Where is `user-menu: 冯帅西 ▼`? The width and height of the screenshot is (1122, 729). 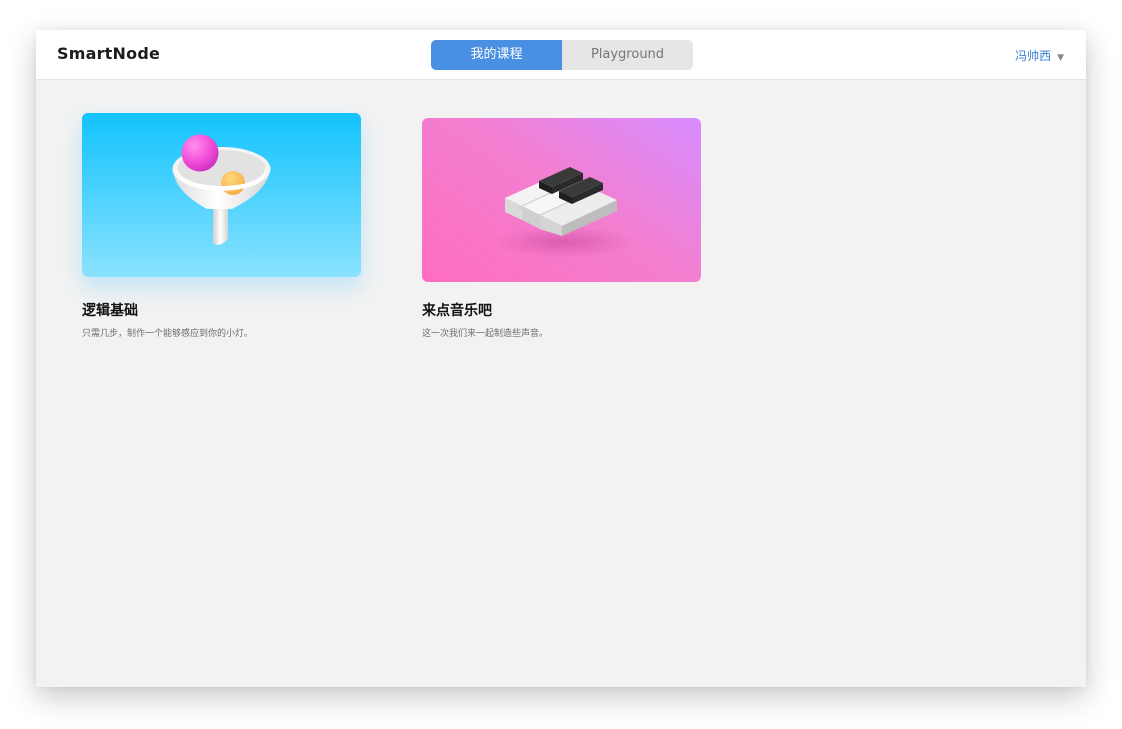
user-menu: 冯帅西 ▼ is located at coordinates (1039, 55).